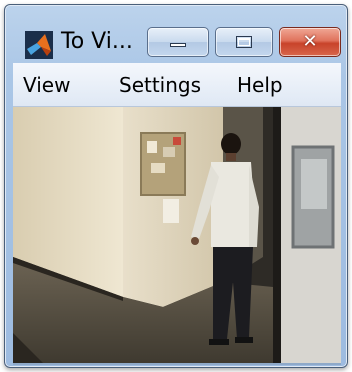 Image resolution: width=352 pixels, height=372 pixels. I want to click on menu-bar: View Settings Help, so click(177, 85).